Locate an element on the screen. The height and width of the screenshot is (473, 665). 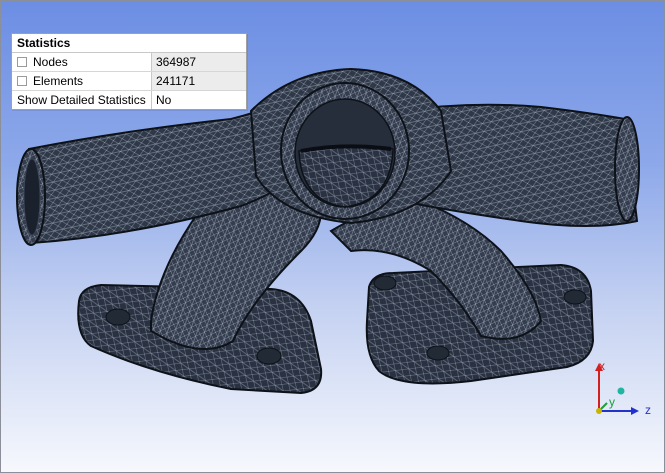
triad-y-label: y is located at coordinates (612, 402).